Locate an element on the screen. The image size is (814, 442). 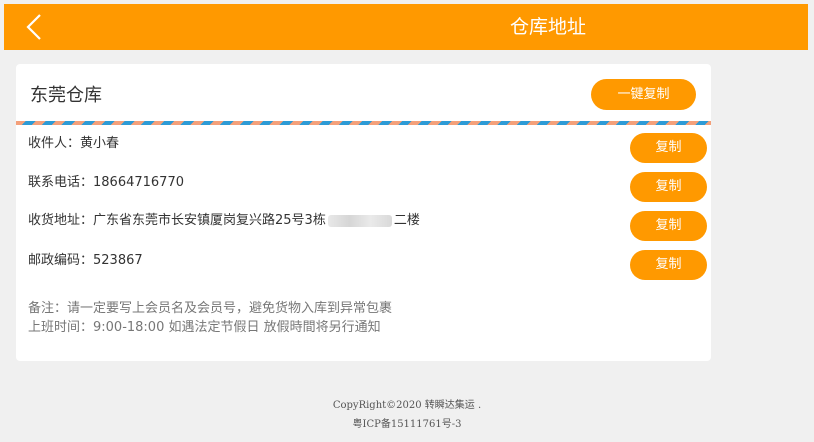
address-row: 收货地址：广东省东莞市长安镇厦岗复兴路25号3栋 二楼 is located at coordinates (224, 221).